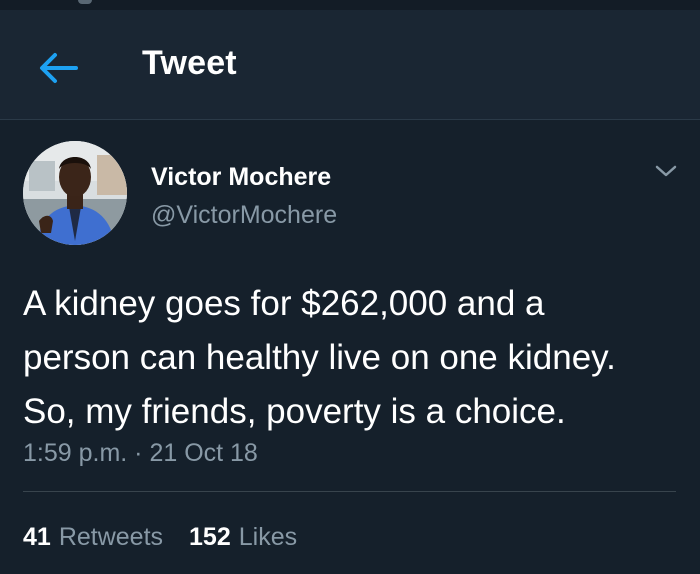  I want to click on chevron-down-icon, so click(666, 171).